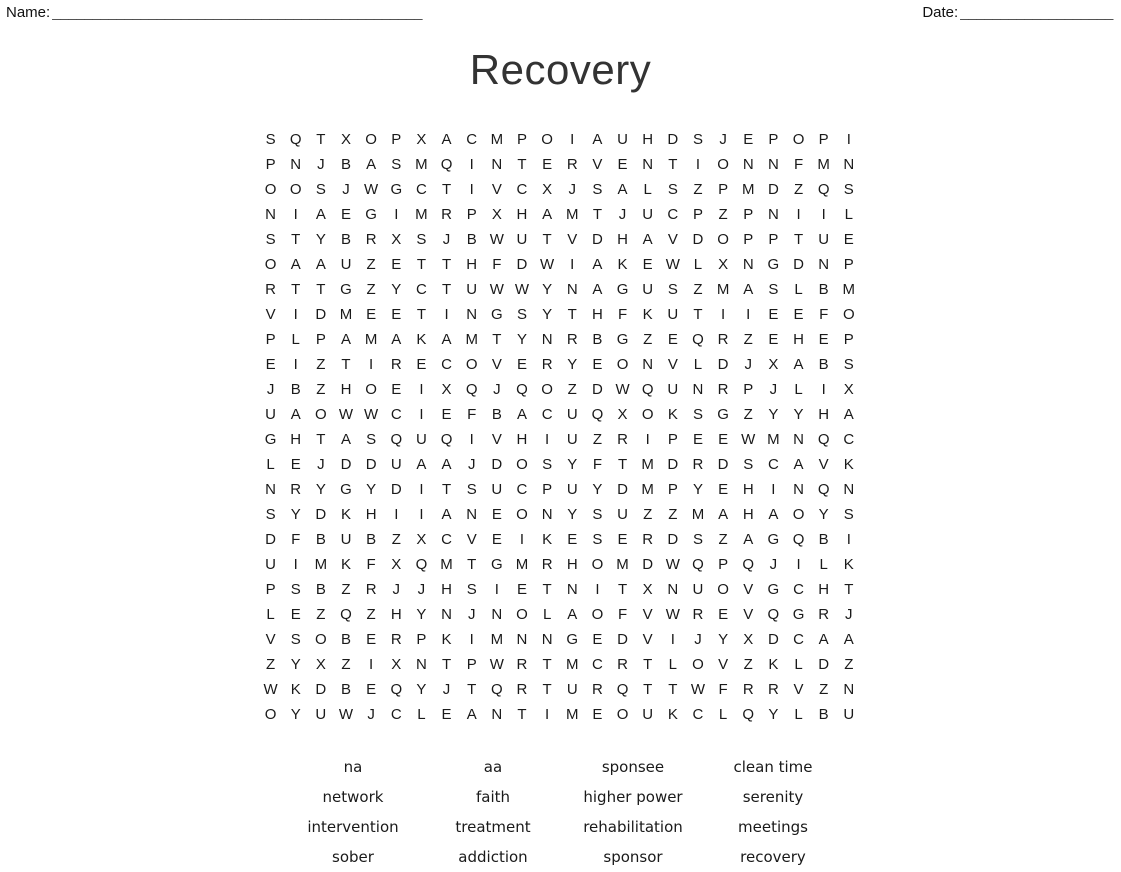 This screenshot has height=872, width=1121. I want to click on word-bank-item: rehabilitation, so click(633, 827).